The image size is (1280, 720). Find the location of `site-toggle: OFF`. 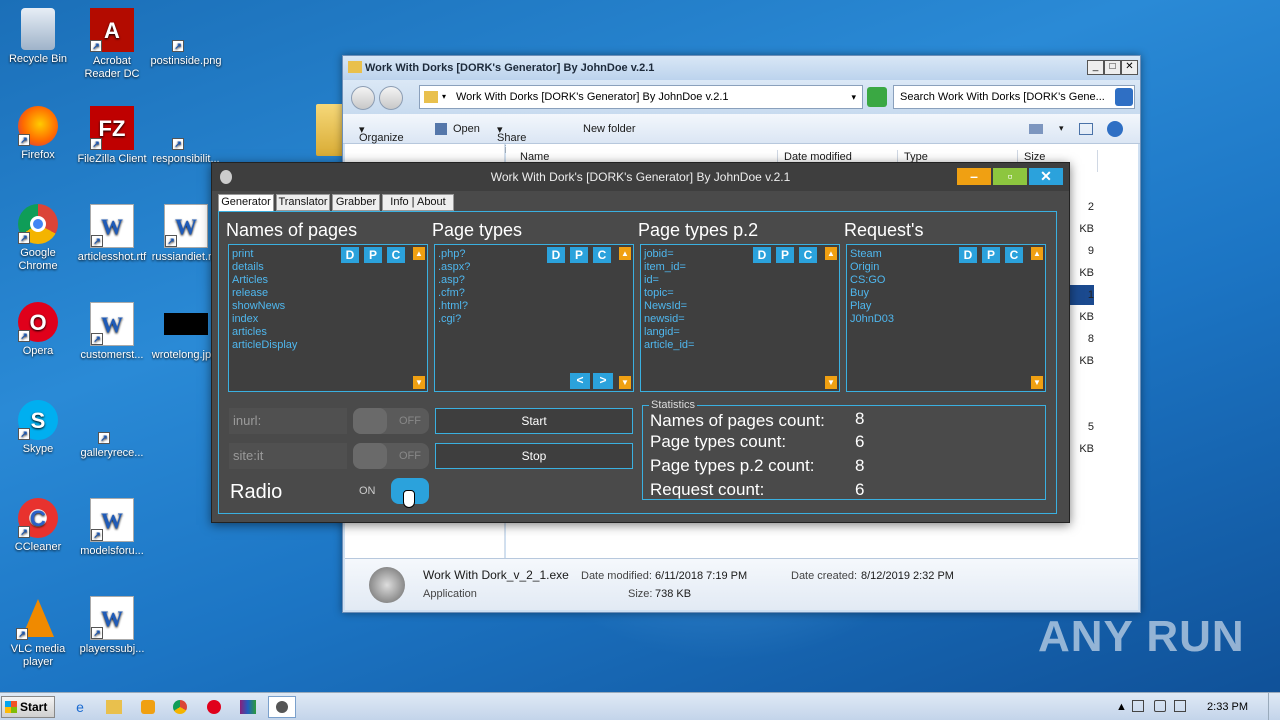

site-toggle: OFF is located at coordinates (391, 456).